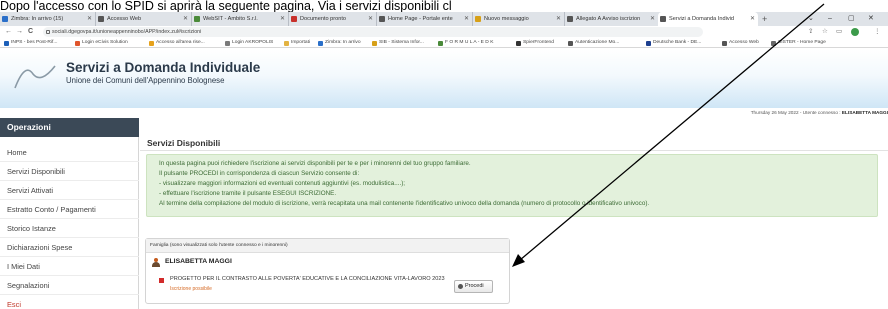 The height and width of the screenshot is (309, 888). Describe the element at coordinates (839, 32) in the screenshot. I see `sidepanel-icon: ▭` at that location.